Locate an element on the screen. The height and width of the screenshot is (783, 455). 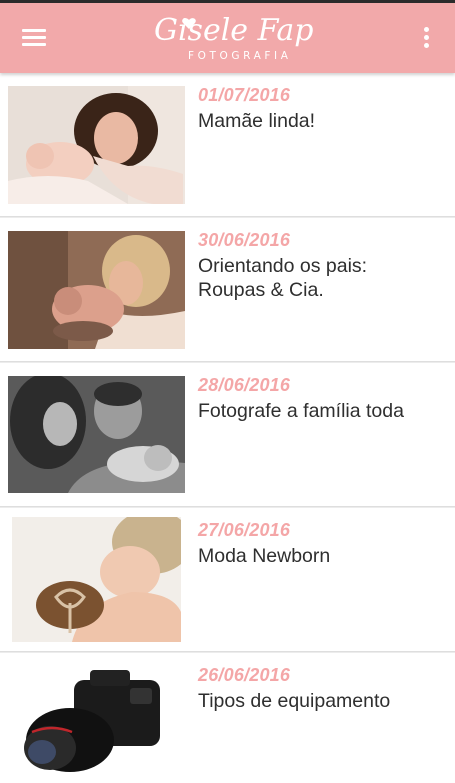
post-date: 01/07/2016 is located at coordinates (244, 95).